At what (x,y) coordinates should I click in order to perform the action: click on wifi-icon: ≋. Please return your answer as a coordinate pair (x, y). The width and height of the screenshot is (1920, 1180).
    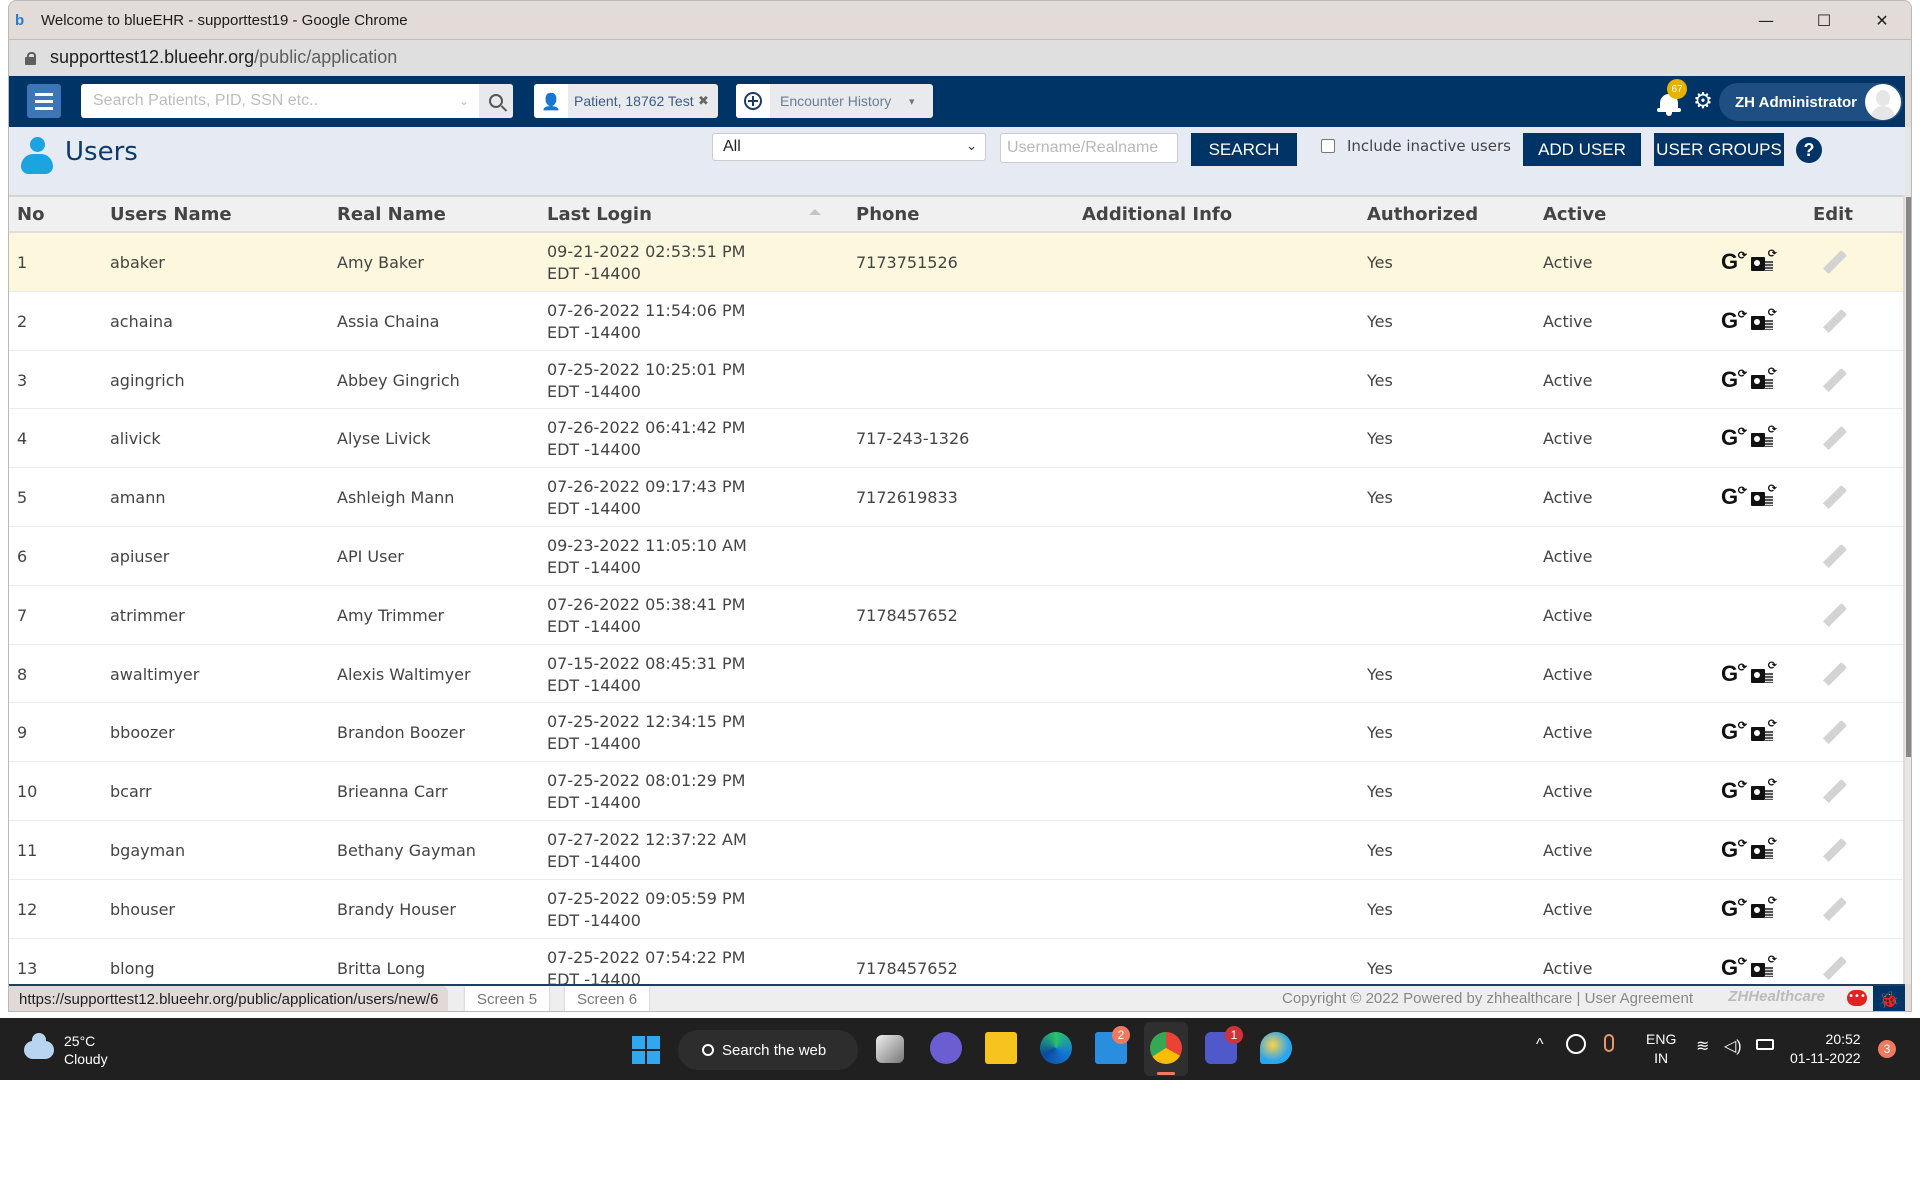
    Looking at the image, I should click on (1702, 1046).